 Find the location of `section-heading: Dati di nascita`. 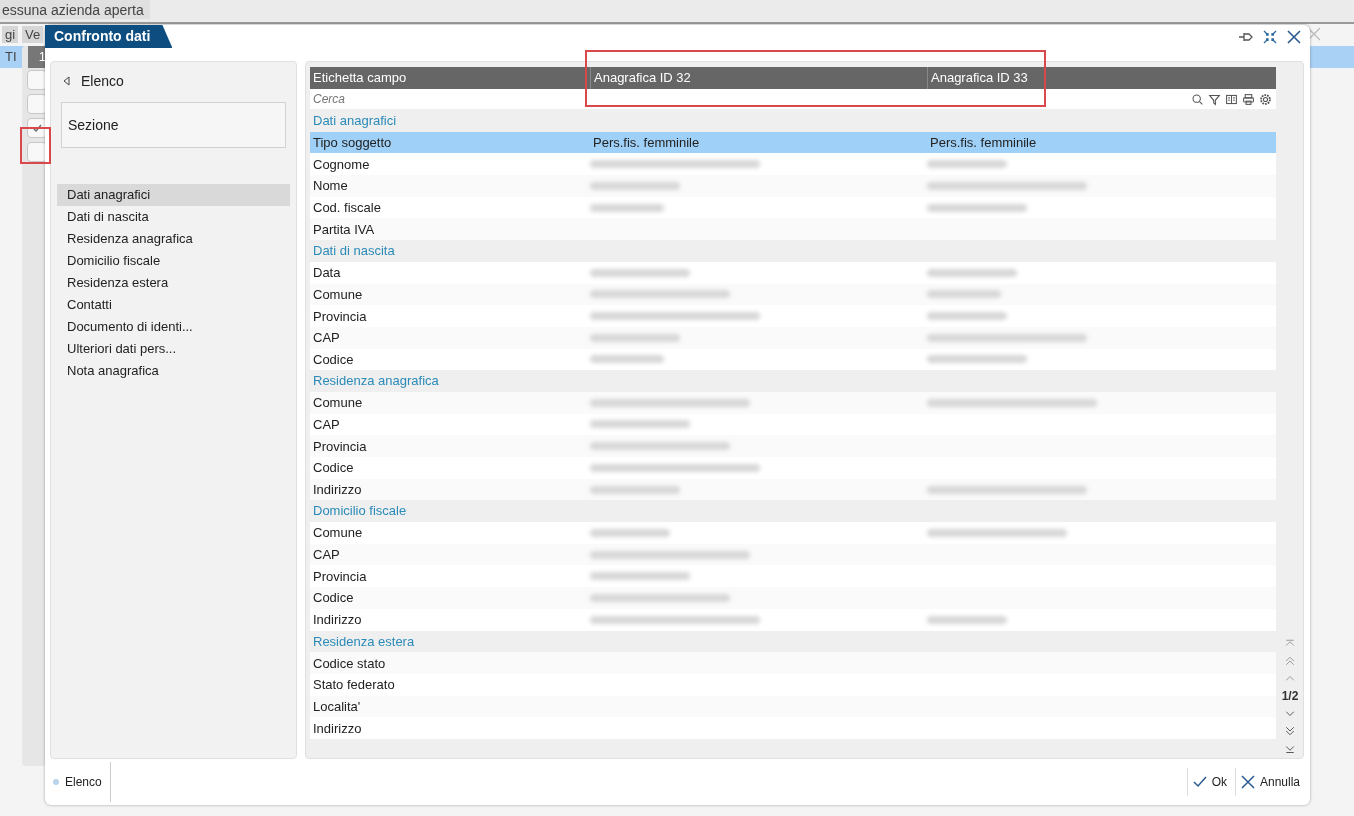

section-heading: Dati di nascita is located at coordinates (354, 251).